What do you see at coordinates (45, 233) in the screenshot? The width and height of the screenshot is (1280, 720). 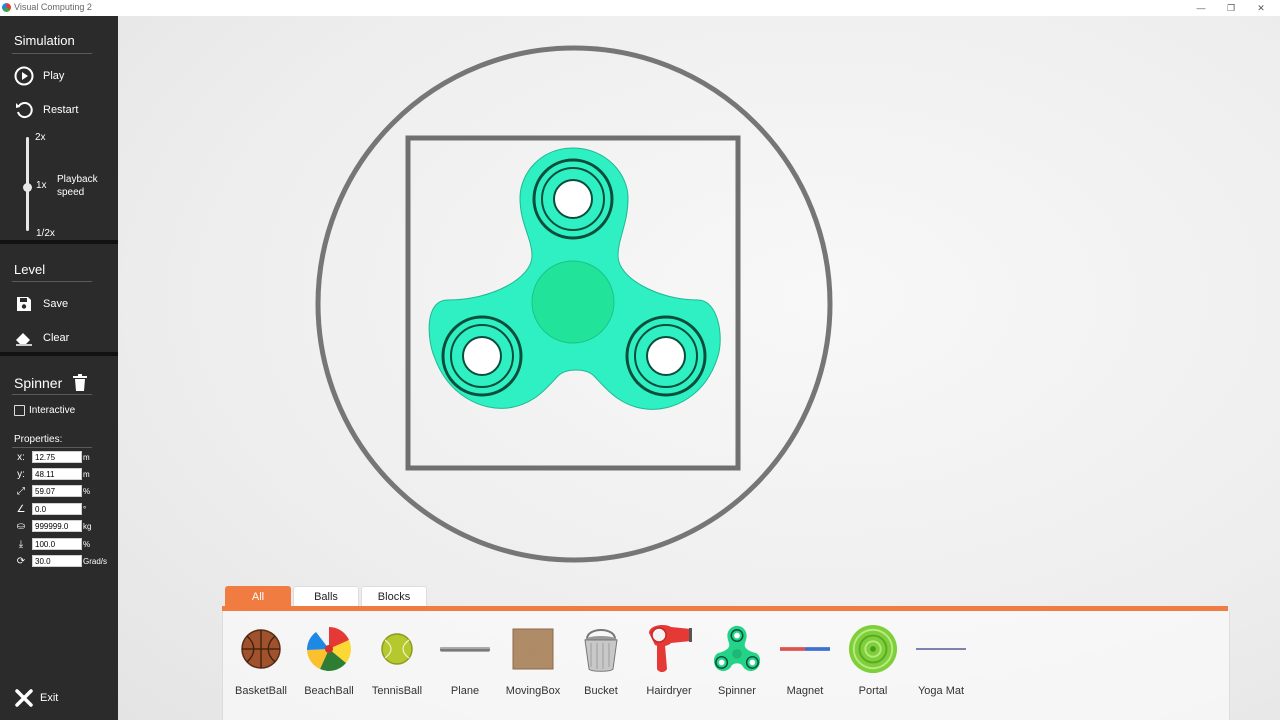 I see `speed-min-label: 1/2x` at bounding box center [45, 233].